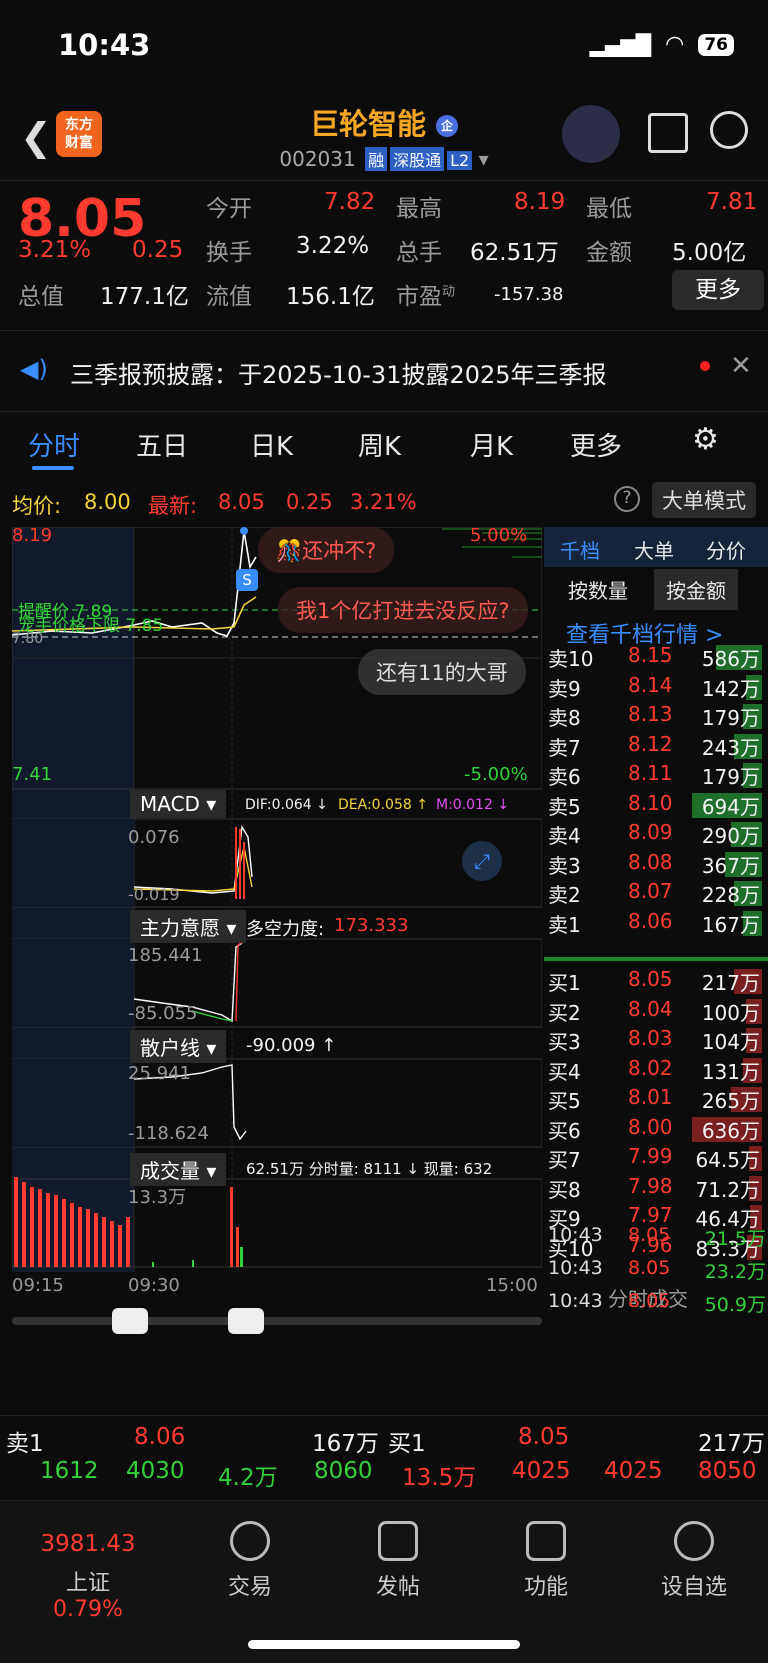 Image resolution: width=768 pixels, height=1663 pixels. Describe the element at coordinates (496, 774) in the screenshot. I see `chart-low-pct: -5.00%` at that location.